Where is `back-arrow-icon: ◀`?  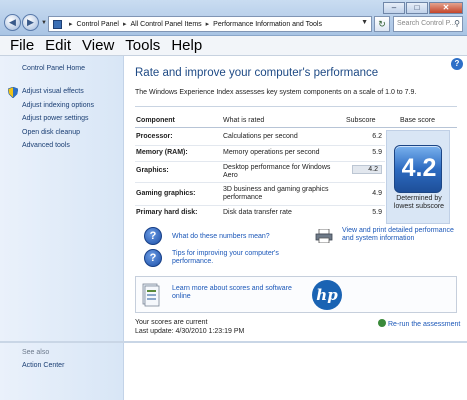 back-arrow-icon: ◀ is located at coordinates (12, 22).